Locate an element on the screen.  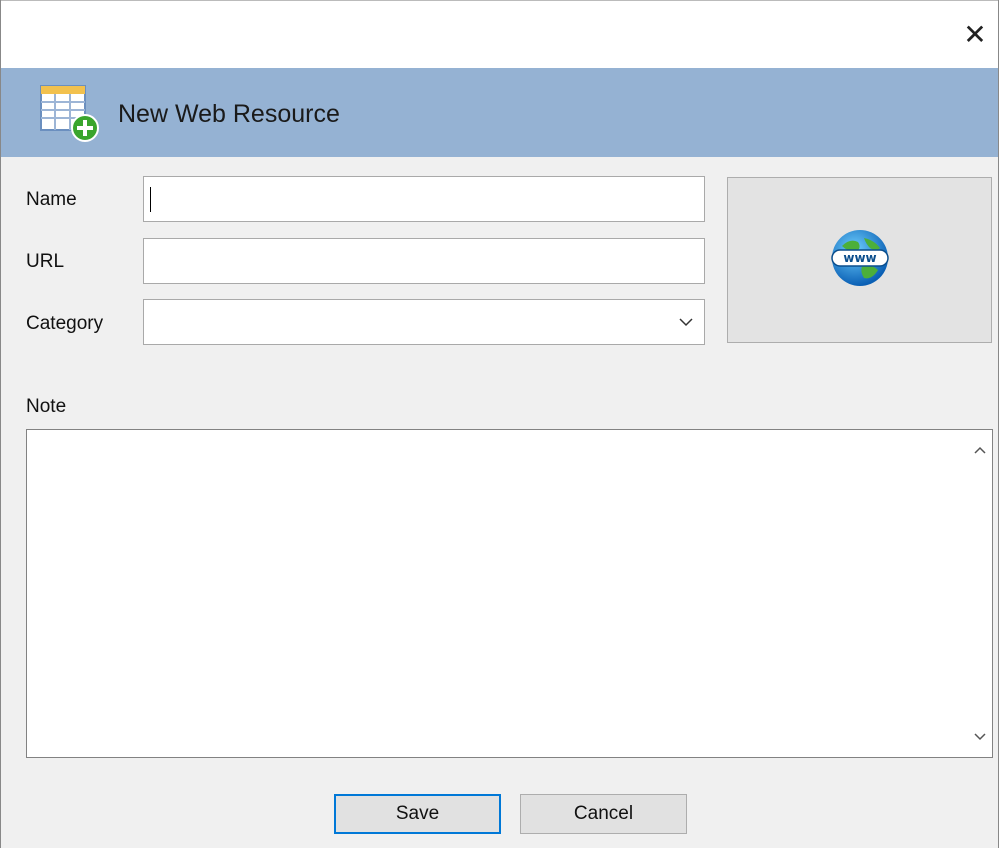
category-label: Category is located at coordinates (65, 323).